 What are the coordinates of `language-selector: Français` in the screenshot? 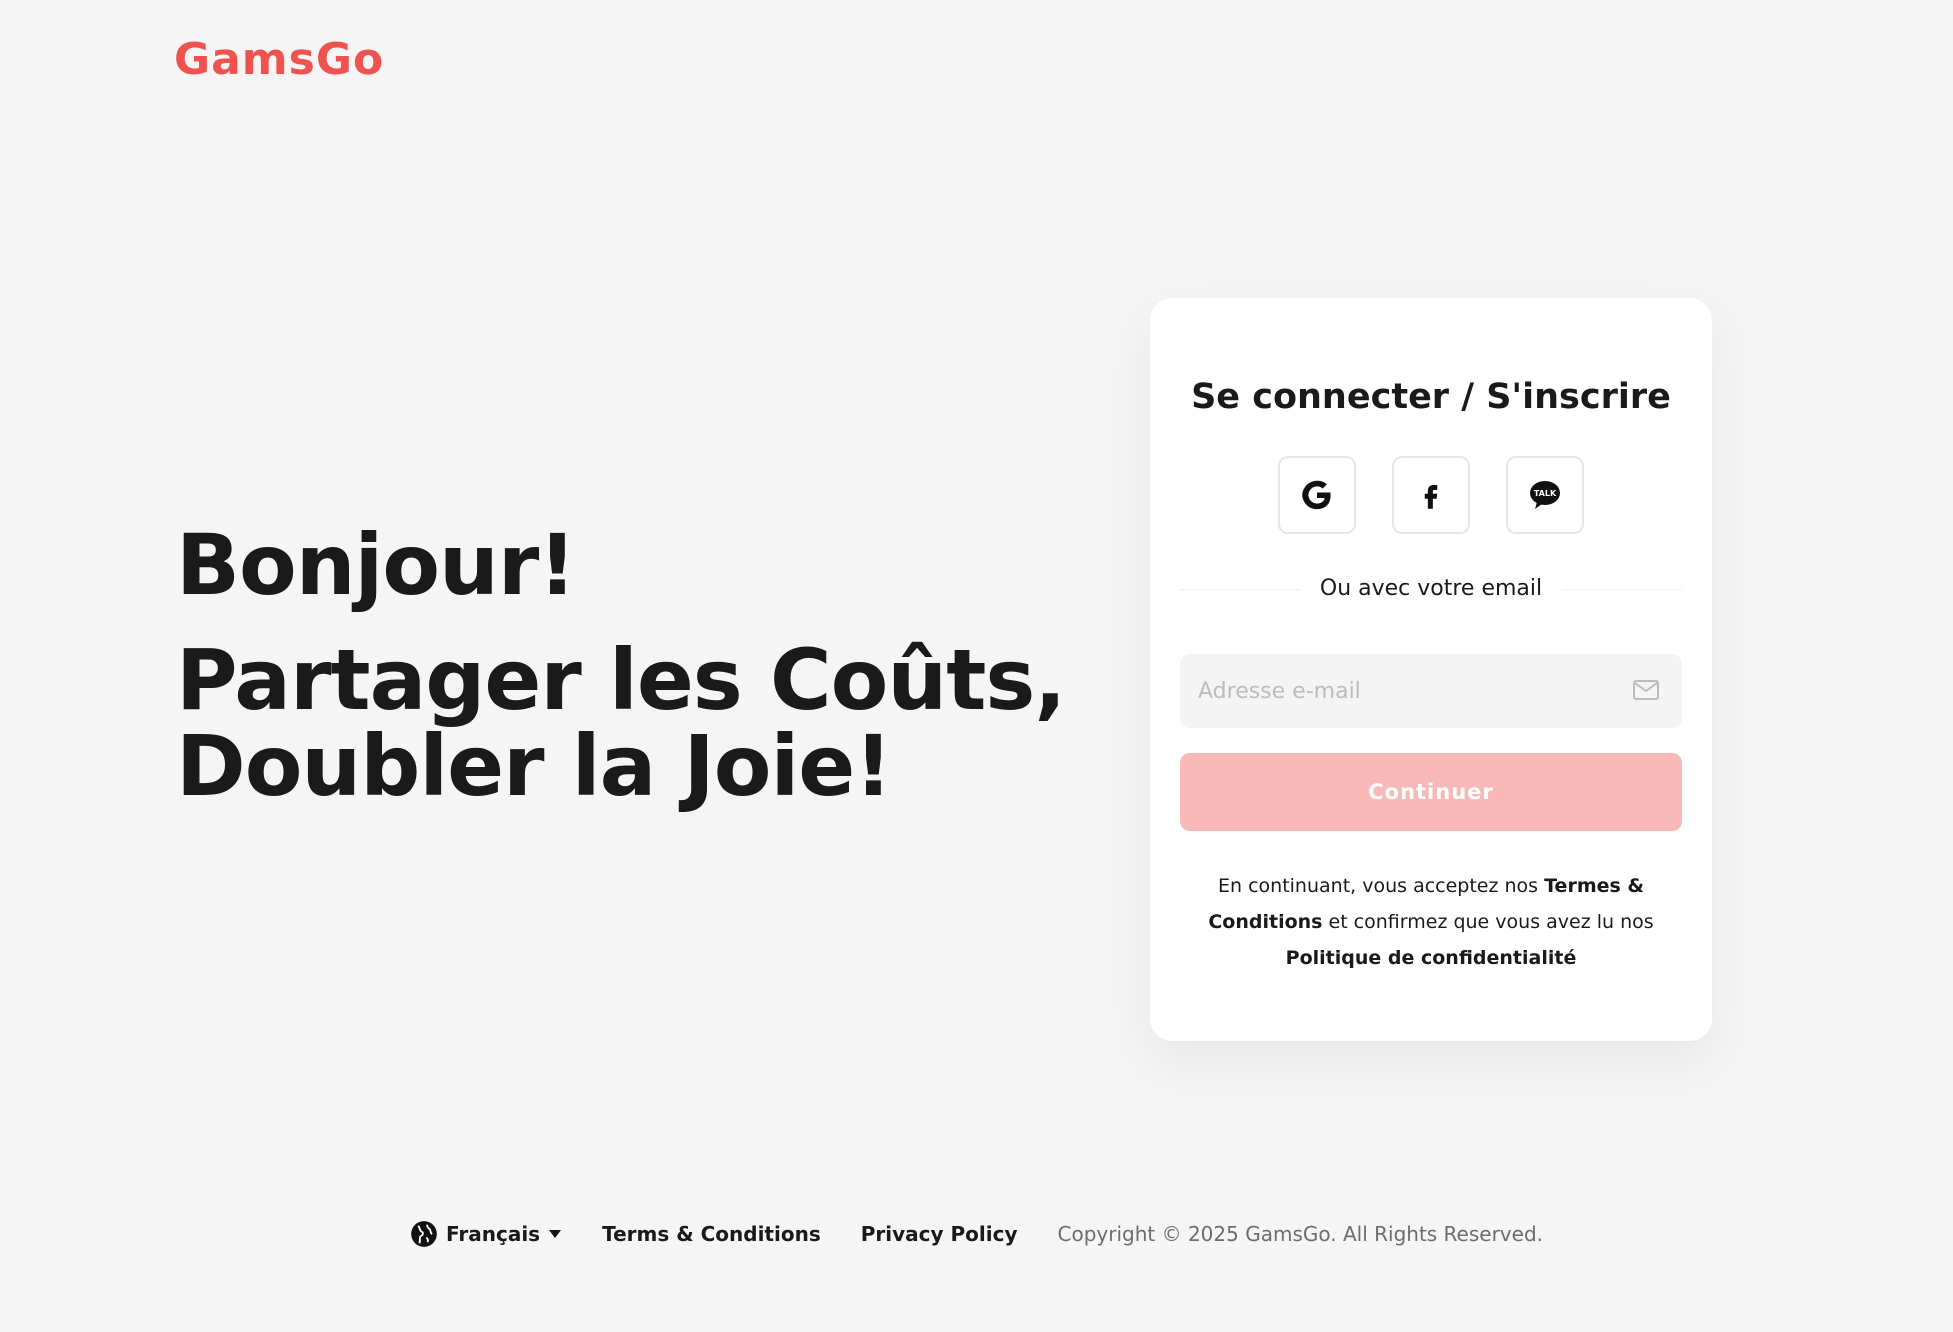 It's located at (486, 1234).